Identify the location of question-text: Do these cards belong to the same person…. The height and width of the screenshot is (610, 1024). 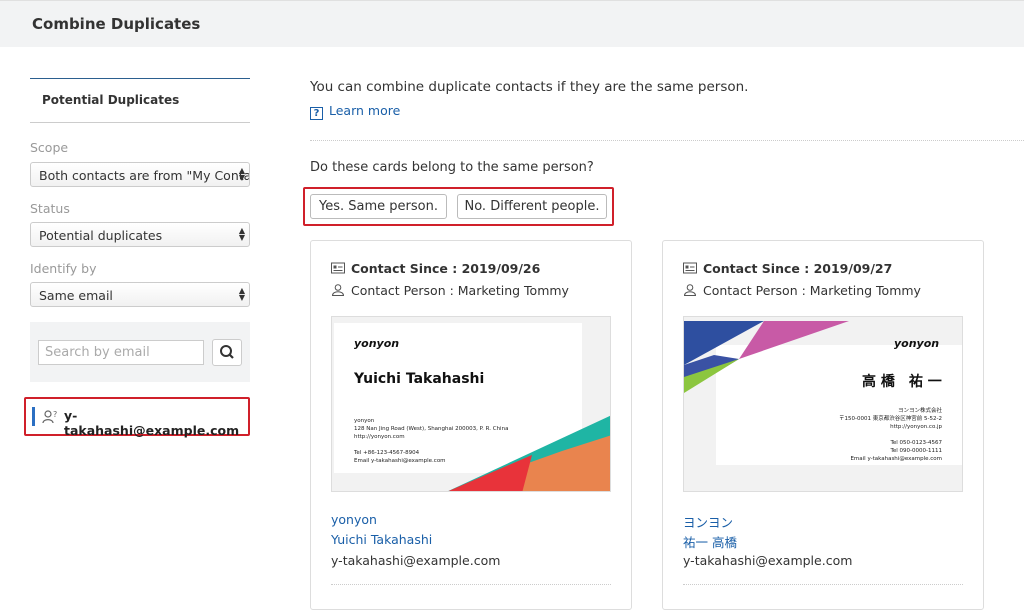
(452, 167).